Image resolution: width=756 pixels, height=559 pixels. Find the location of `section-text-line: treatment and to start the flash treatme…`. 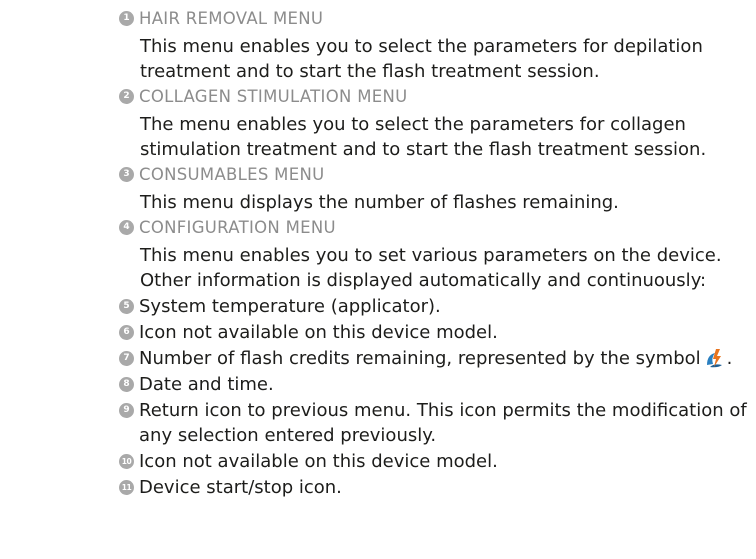

section-text-line: treatment and to start the flash treatme… is located at coordinates (370, 71).